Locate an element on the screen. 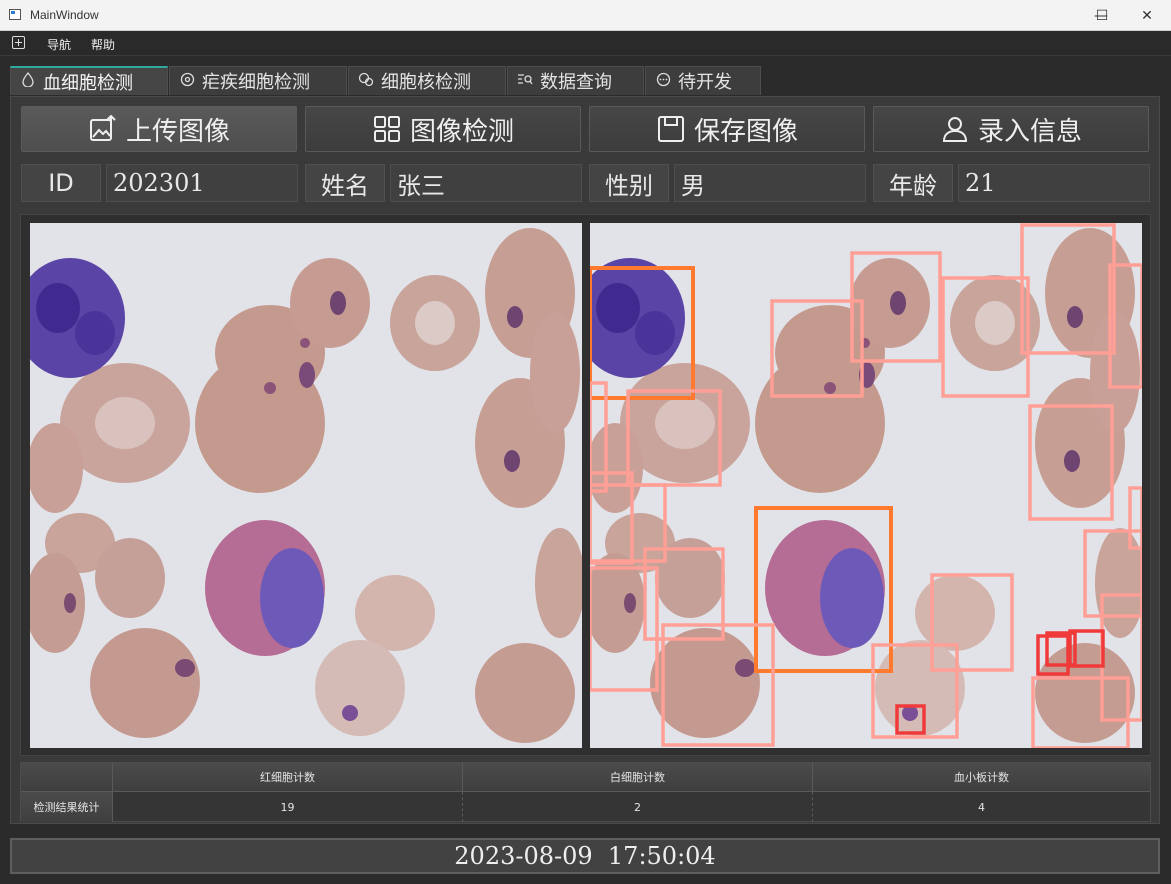 Image resolution: width=1171 pixels, height=884 pixels. gender-field: 男 is located at coordinates (770, 183).